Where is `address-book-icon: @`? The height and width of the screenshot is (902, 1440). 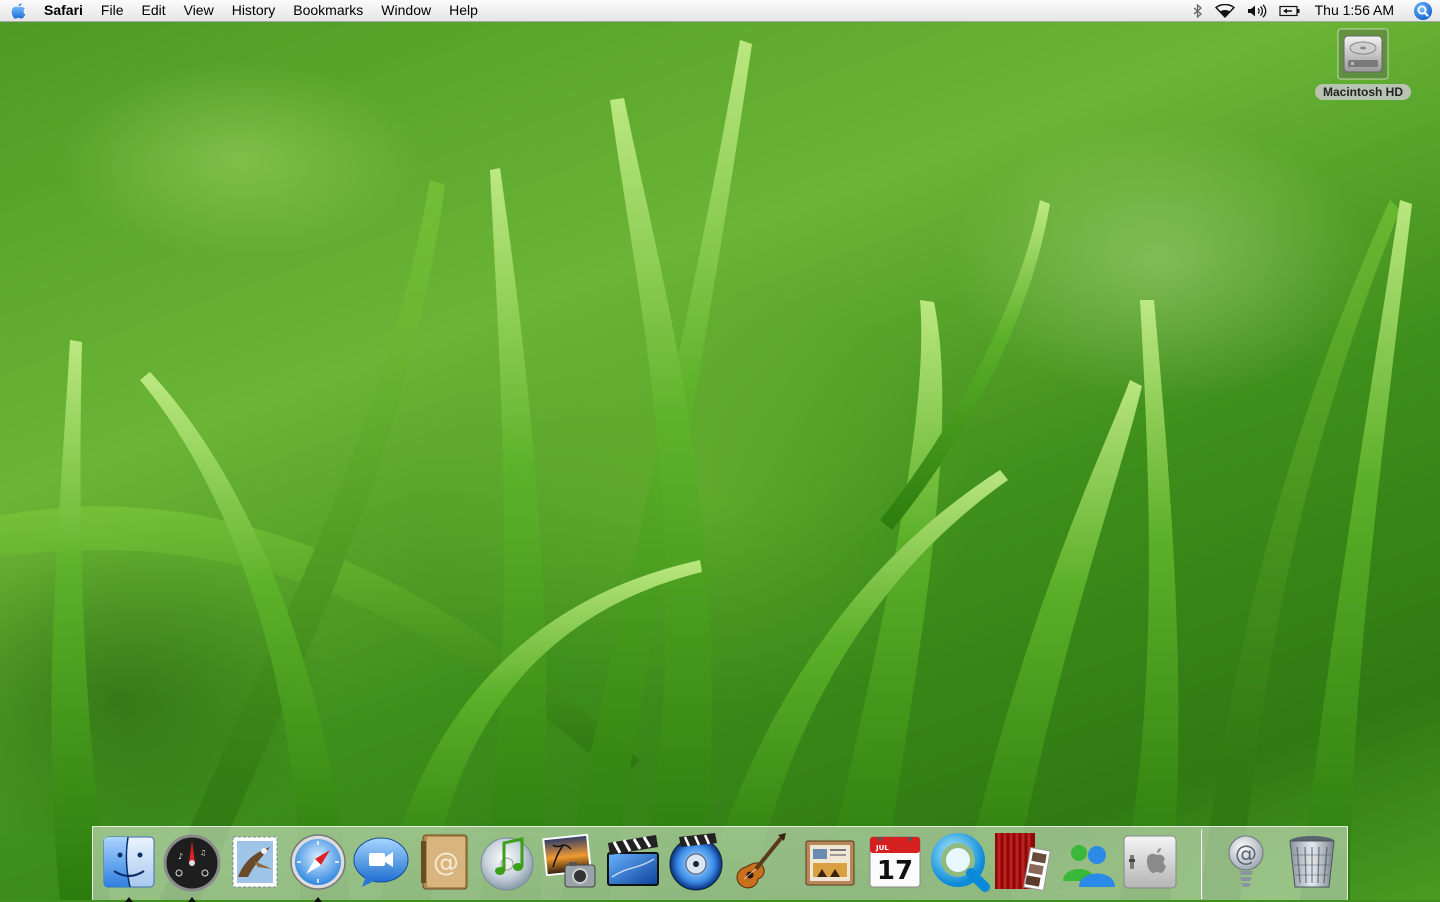 address-book-icon: @ is located at coordinates (444, 862).